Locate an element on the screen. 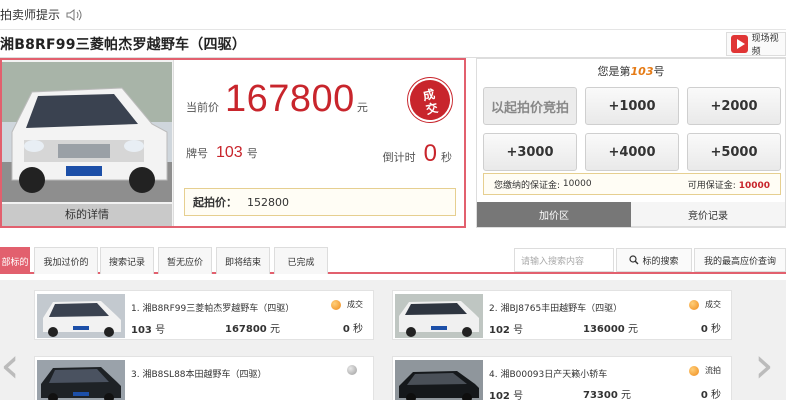  live-video-label: 现场视频 is located at coordinates (765, 45).